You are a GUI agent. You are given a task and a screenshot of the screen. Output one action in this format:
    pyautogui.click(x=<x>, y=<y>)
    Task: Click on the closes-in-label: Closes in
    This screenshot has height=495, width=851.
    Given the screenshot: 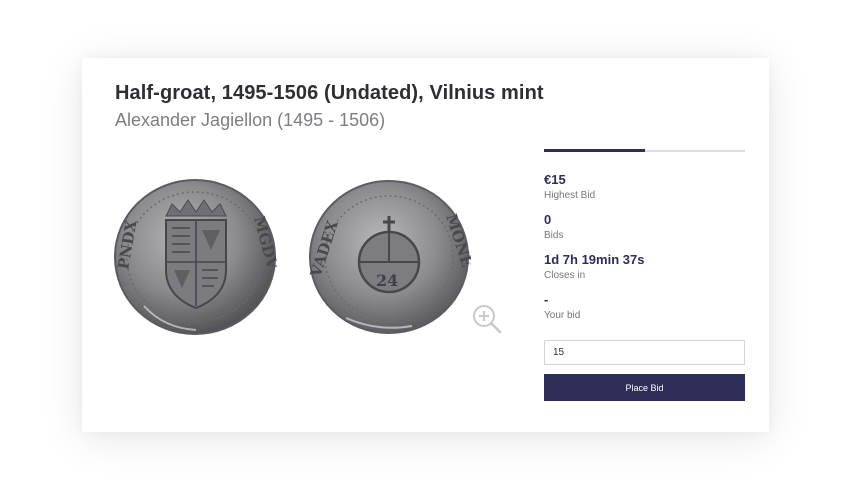 What is the action you would take?
    pyautogui.click(x=565, y=275)
    